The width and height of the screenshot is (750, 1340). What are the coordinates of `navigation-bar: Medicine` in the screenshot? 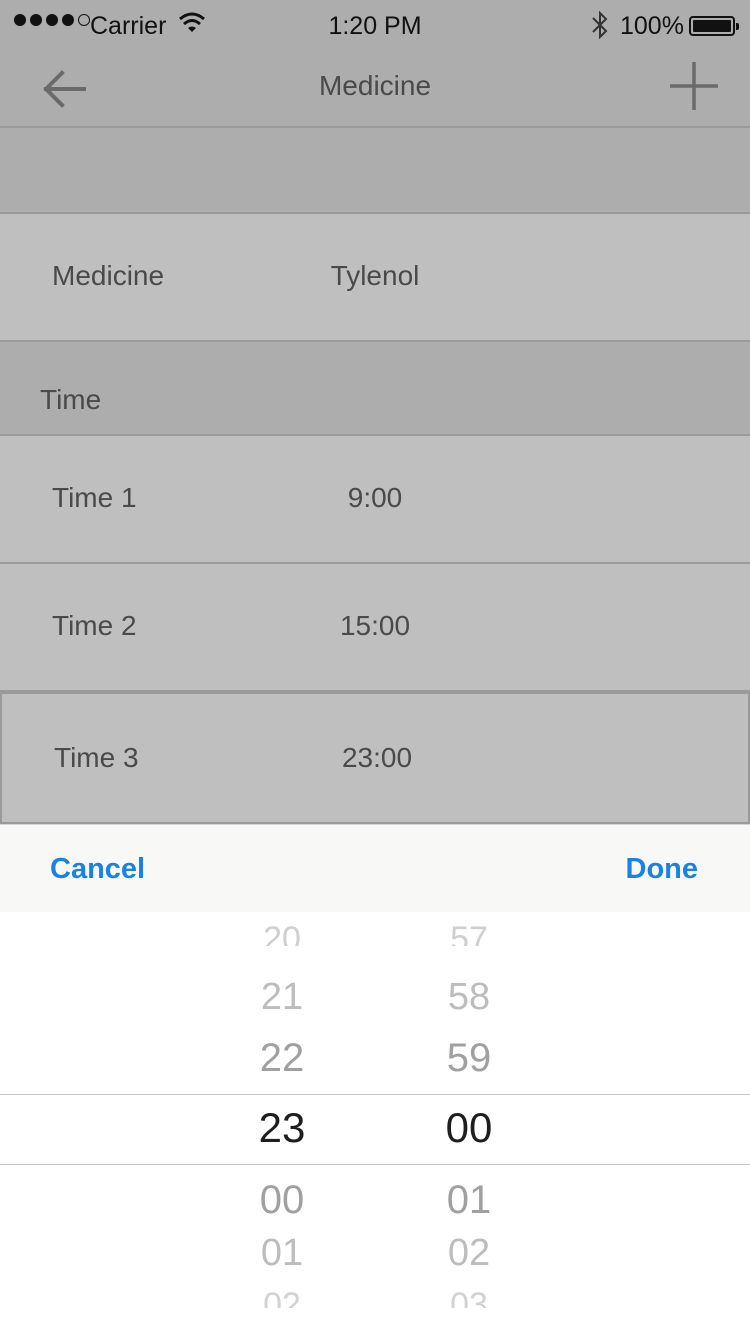 It's located at (375, 91).